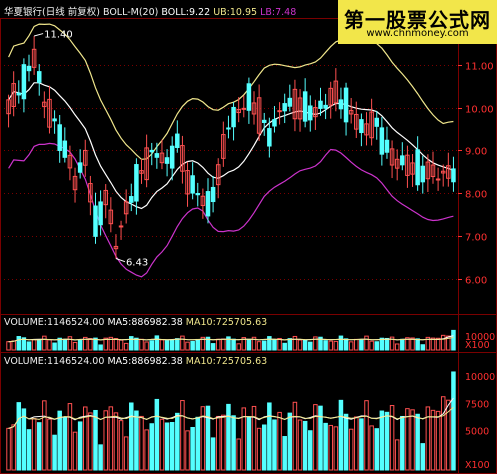 This screenshot has height=474, width=497. Describe the element at coordinates (137, 263) in the screenshot. I see `annotation-label: 6.43` at that location.